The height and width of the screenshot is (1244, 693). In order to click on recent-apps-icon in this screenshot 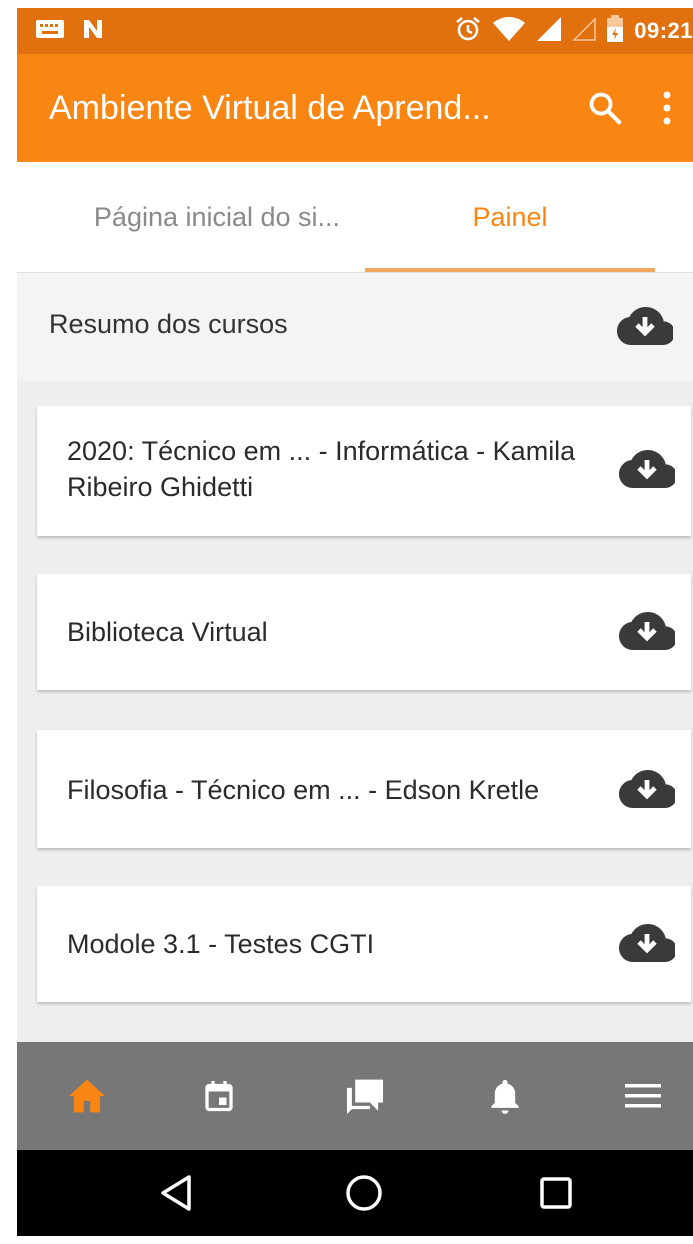, I will do `click(556, 1193)`.